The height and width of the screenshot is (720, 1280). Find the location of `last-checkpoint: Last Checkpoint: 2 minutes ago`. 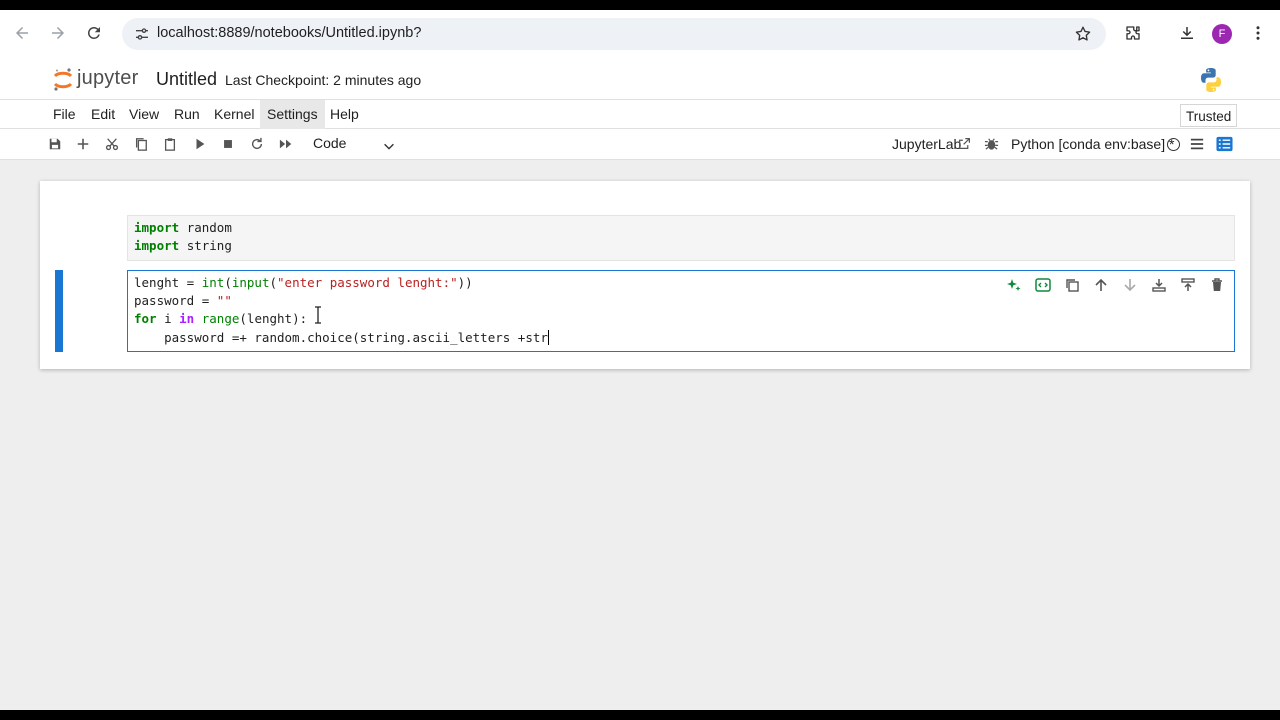

last-checkpoint: Last Checkpoint: 2 minutes ago is located at coordinates (323, 80).